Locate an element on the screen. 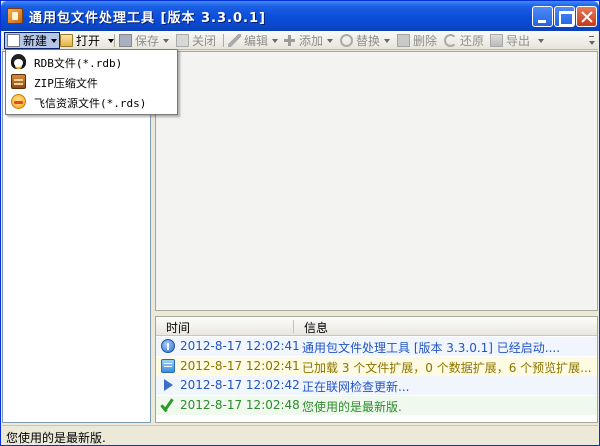 This screenshot has height=446, width=600. replace-button: 替换 is located at coordinates (365, 40).